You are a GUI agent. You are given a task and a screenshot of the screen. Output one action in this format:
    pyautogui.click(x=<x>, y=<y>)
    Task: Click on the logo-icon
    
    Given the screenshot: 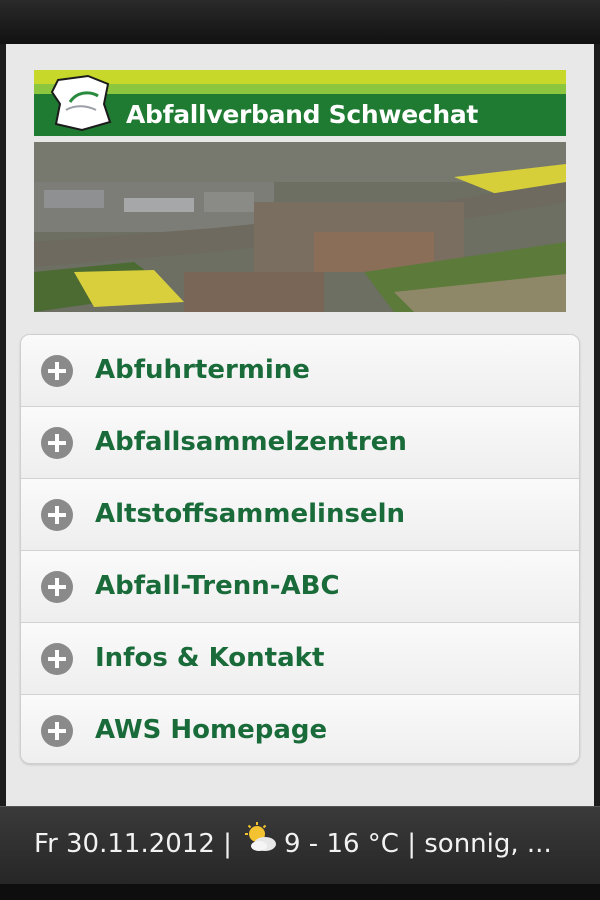 What is the action you would take?
    pyautogui.click(x=81, y=103)
    